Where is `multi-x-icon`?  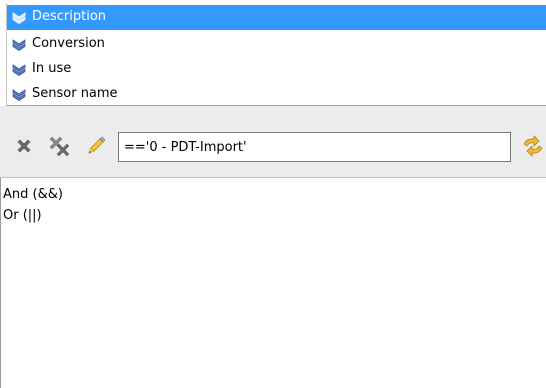
multi-x-icon is located at coordinates (60, 148).